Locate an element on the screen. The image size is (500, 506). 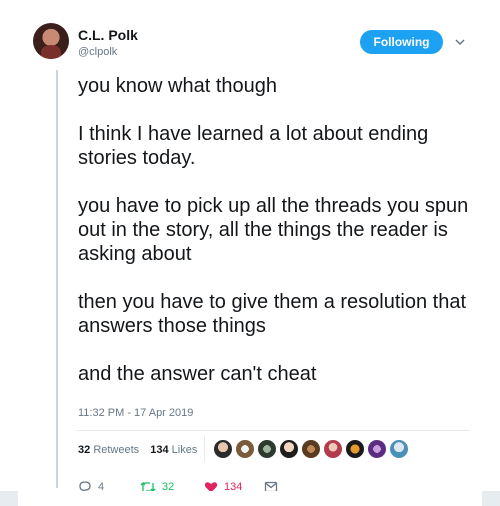
likes-count: 134 is located at coordinates (159, 450).